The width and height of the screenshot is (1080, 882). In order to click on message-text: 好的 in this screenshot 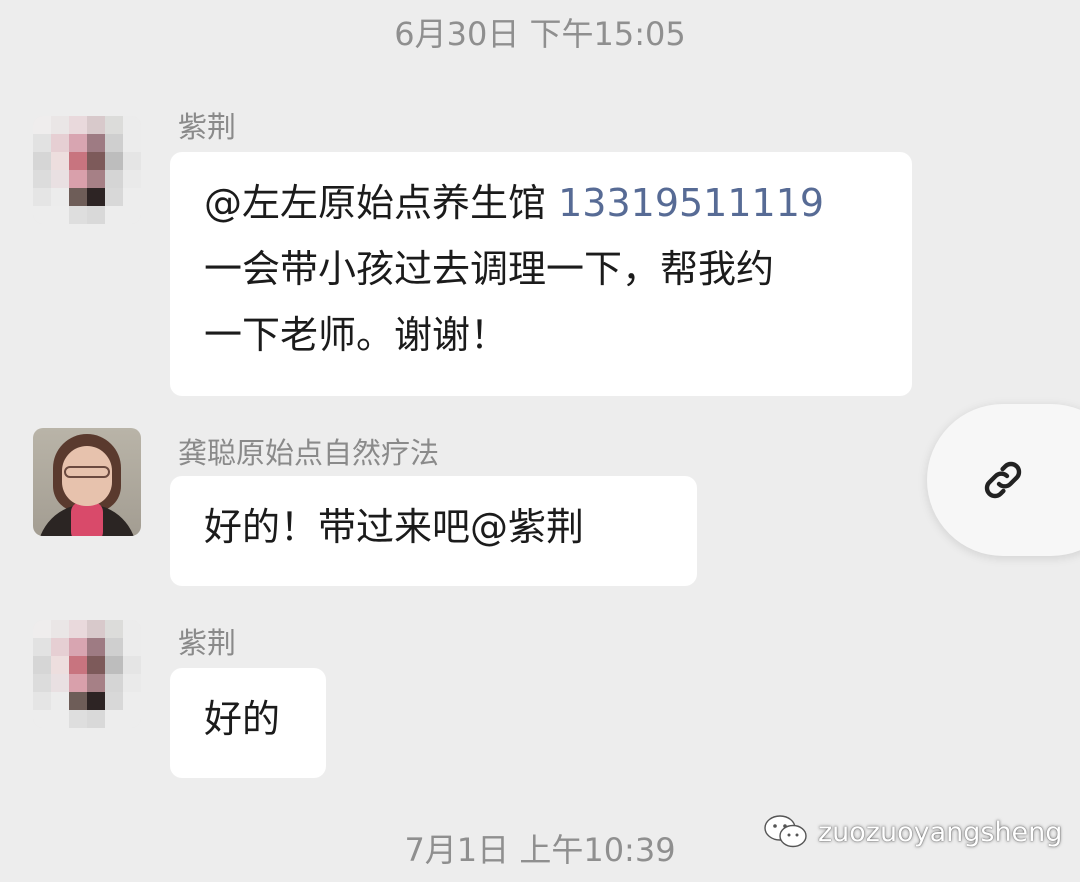, I will do `click(242, 719)`.